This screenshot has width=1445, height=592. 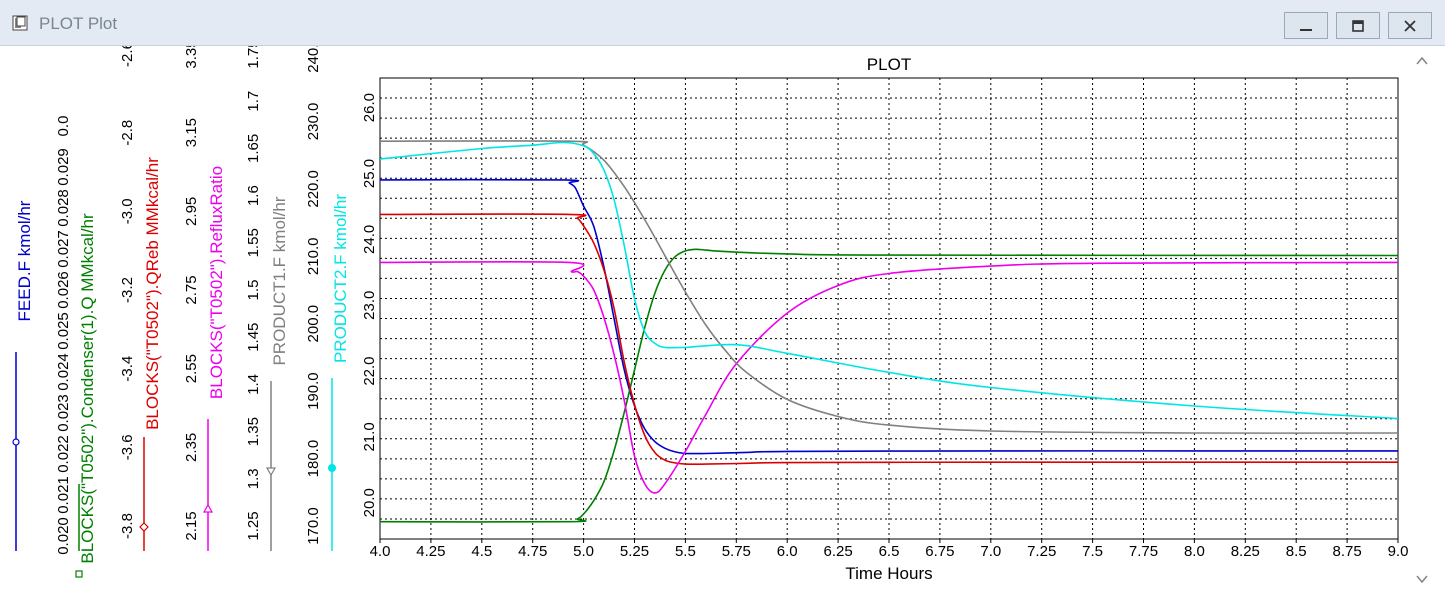 What do you see at coordinates (63, 208) in the screenshot?
I see `y-tick-label-feed: 0.028` at bounding box center [63, 208].